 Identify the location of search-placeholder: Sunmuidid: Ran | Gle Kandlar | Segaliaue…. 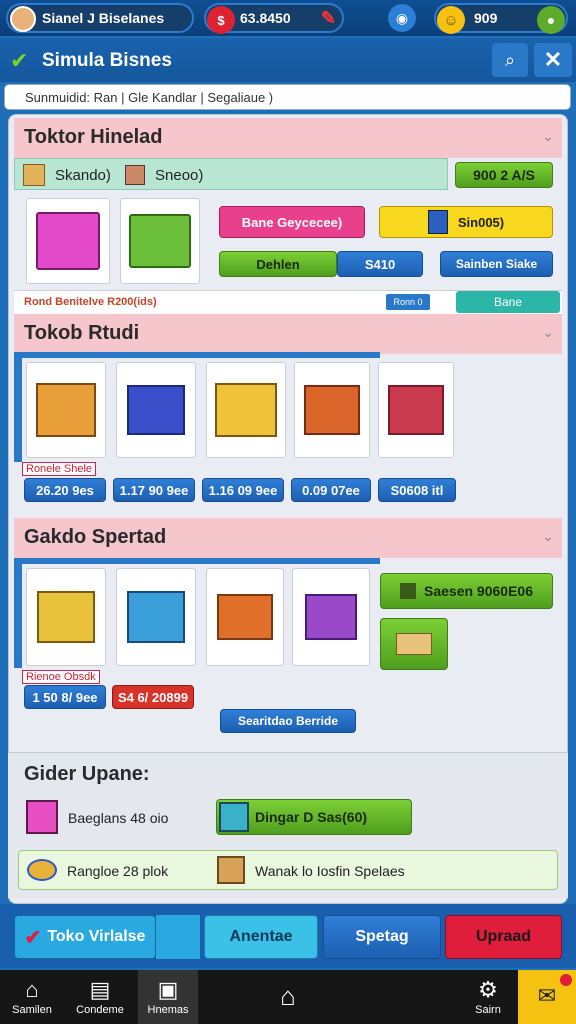
(149, 97).